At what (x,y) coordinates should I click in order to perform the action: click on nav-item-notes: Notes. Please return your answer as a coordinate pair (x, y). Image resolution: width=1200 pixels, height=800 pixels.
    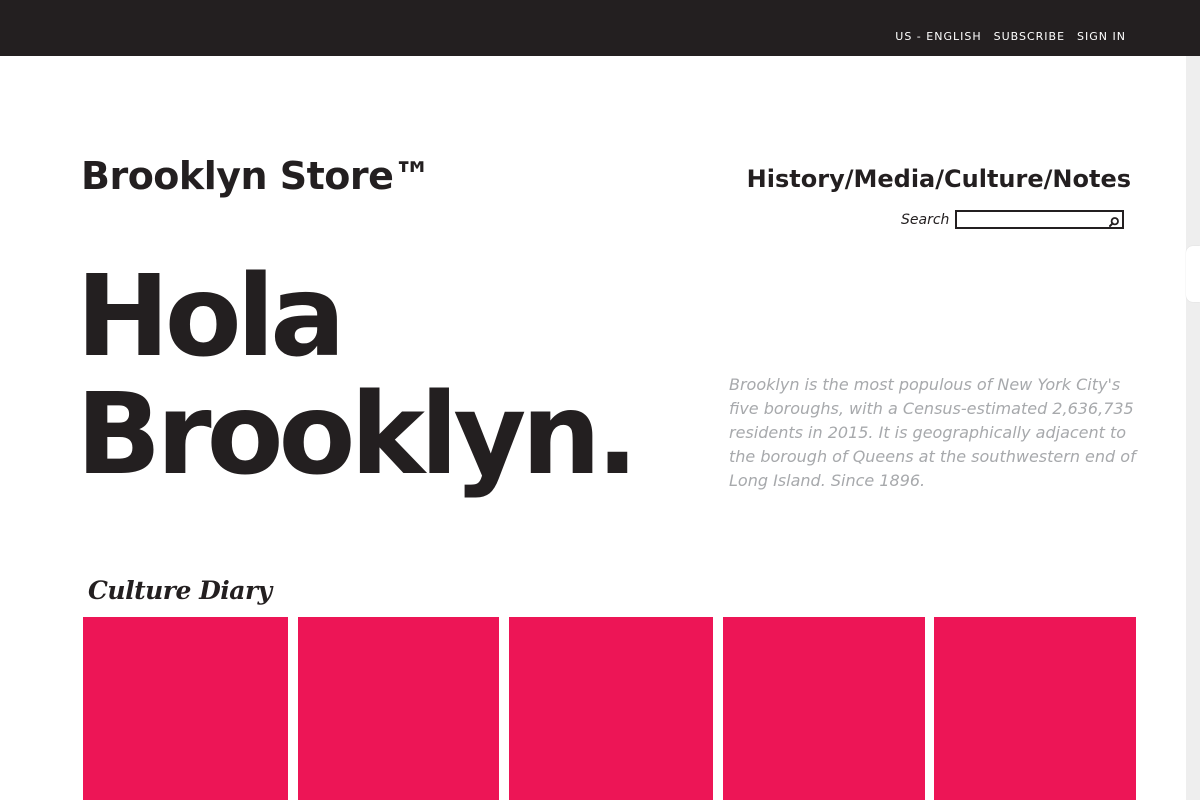
    Looking at the image, I should click on (1091, 179).